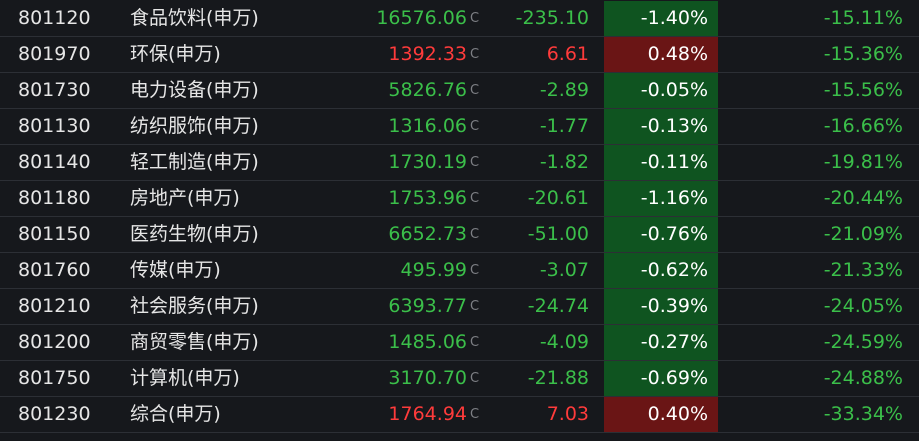  Describe the element at coordinates (674, 342) in the screenshot. I see `percent-change: -0.27%` at that location.